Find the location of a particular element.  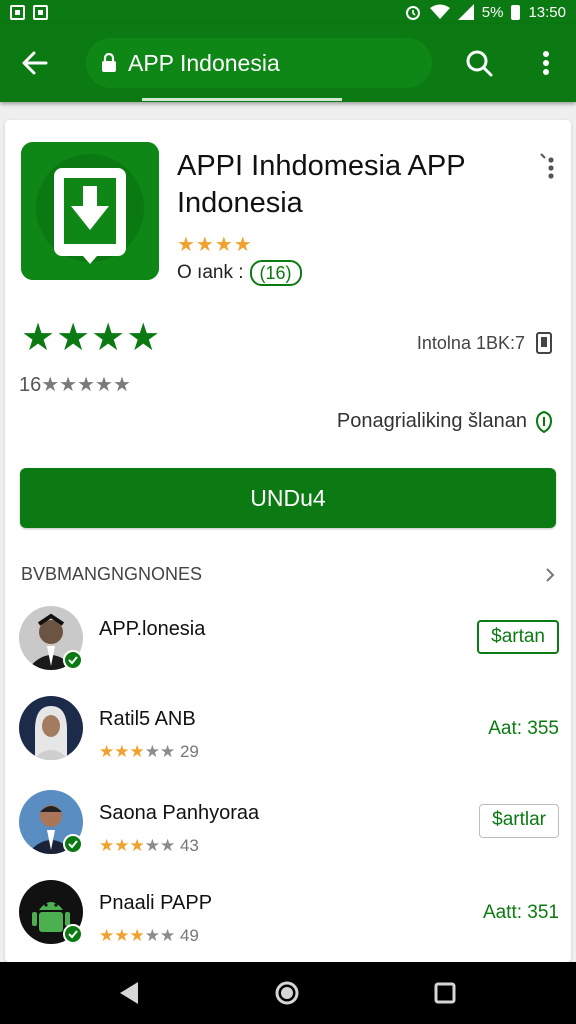

list-item-name: APP.lonesia is located at coordinates (152, 629).